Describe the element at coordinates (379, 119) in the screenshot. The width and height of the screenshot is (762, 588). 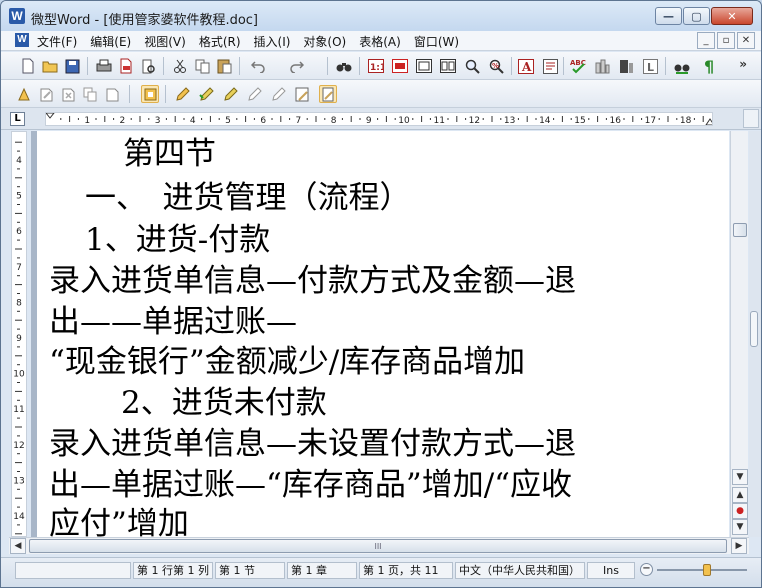
I see `horizontal-ruler: 1 2 3 4 5 6 7 8 9 10 11 12 13 14 15 16 17 18` at that location.